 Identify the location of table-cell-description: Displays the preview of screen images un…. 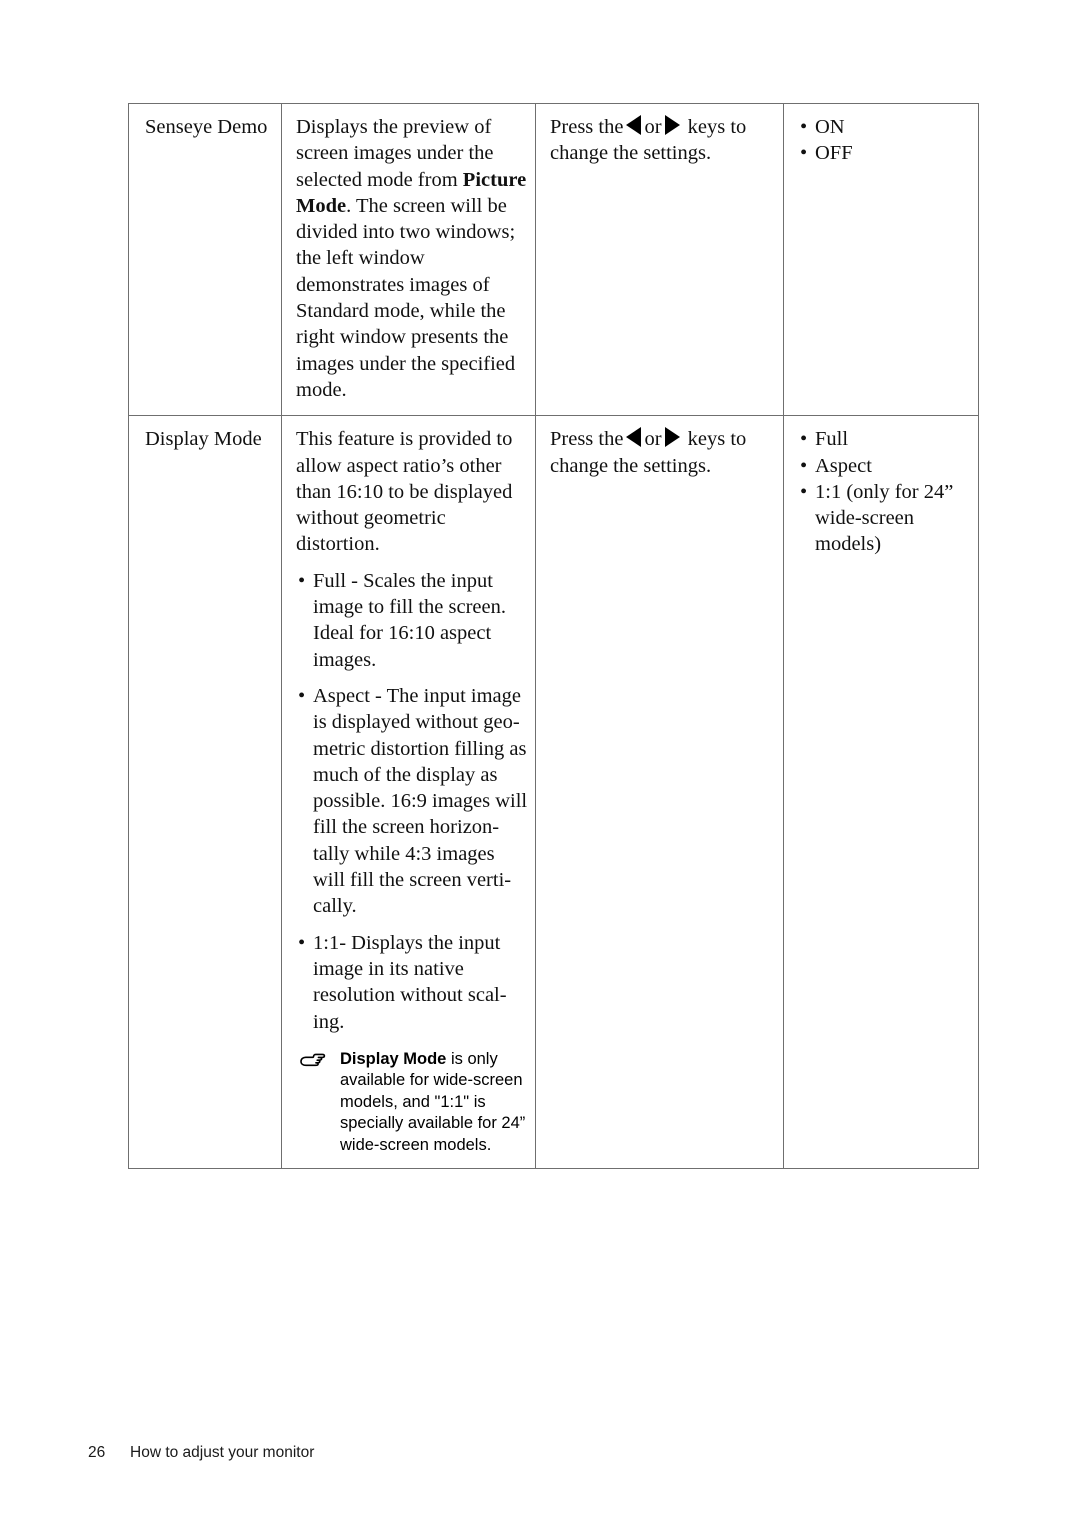
(408, 259).